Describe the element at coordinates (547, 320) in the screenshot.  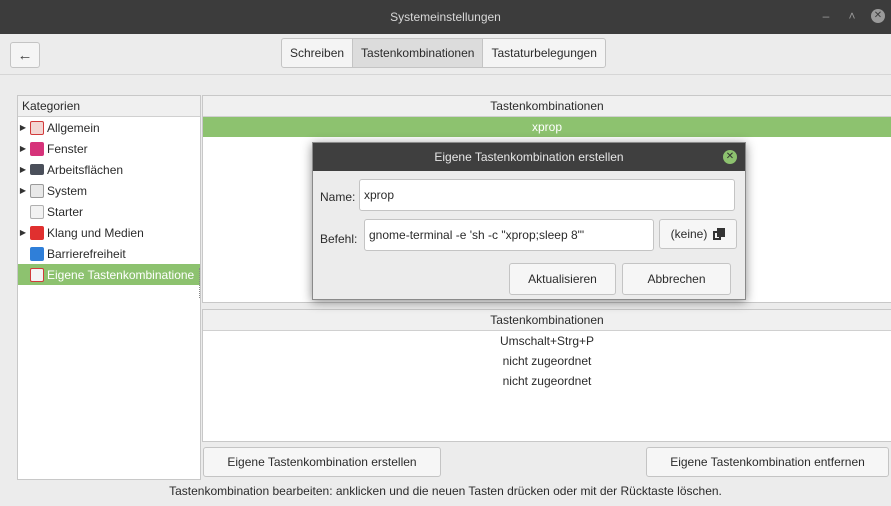
I see `bindings-header: Tastenkombinationen` at that location.